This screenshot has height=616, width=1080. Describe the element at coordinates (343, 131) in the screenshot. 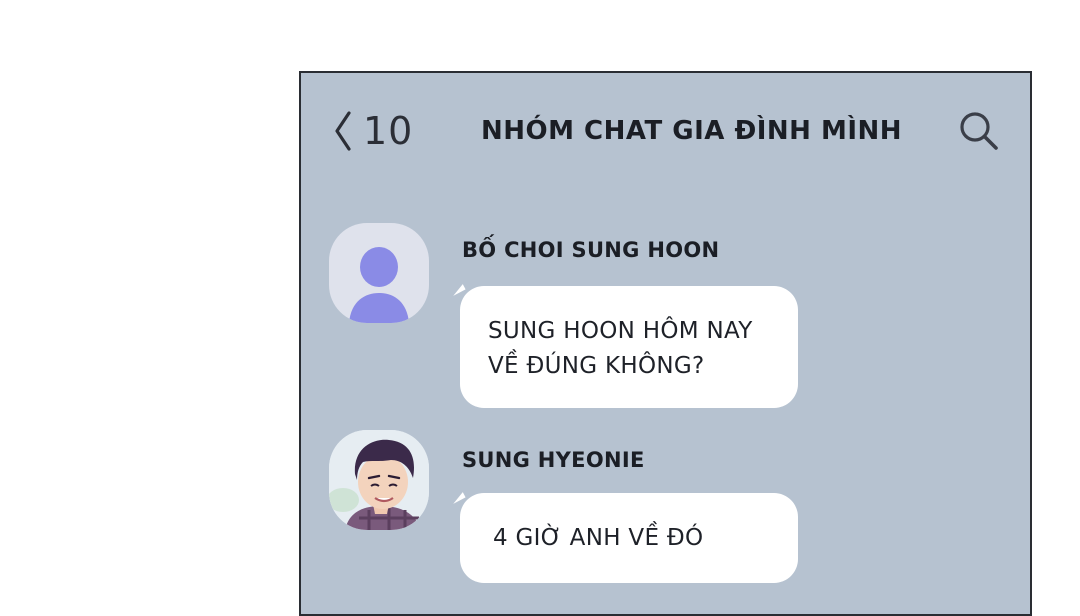

I see `chevron-left-icon` at that location.